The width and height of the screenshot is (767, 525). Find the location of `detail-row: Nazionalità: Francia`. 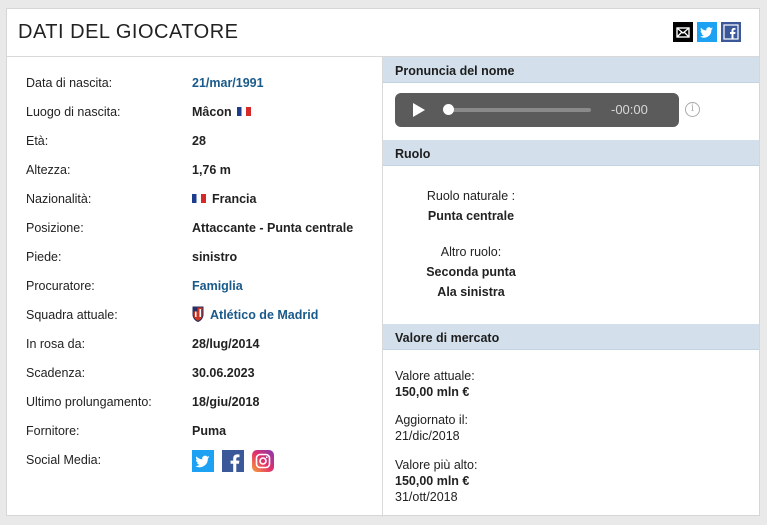

detail-row: Nazionalità: Francia is located at coordinates (201, 202).